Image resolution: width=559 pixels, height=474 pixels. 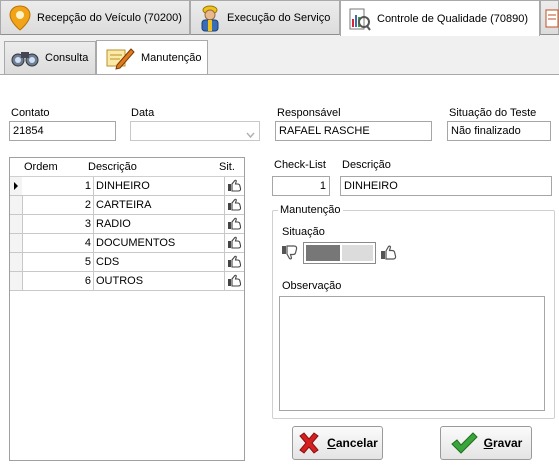 What do you see at coordinates (58, 205) in the screenshot?
I see `row-ordem: 2` at bounding box center [58, 205].